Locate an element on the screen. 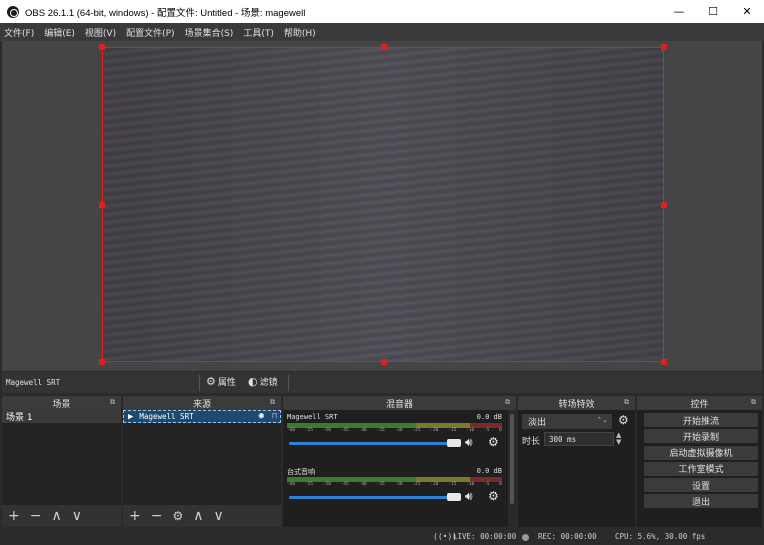 The width and height of the screenshot is (764, 545). resize-handle-mr is located at coordinates (664, 205).